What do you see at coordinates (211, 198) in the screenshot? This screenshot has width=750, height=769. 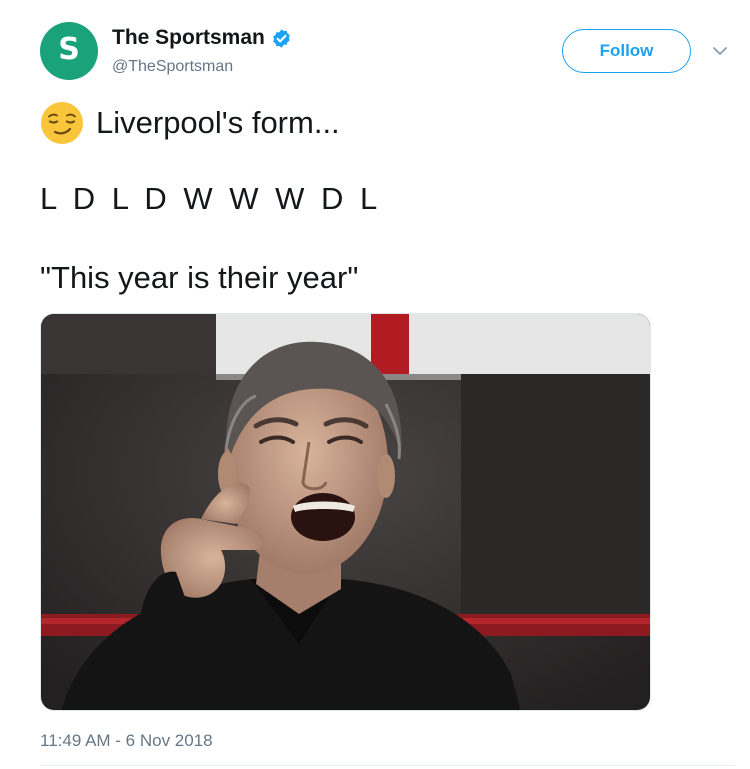 I see `tweet-text-2: L D L D W W W D L` at bounding box center [211, 198].